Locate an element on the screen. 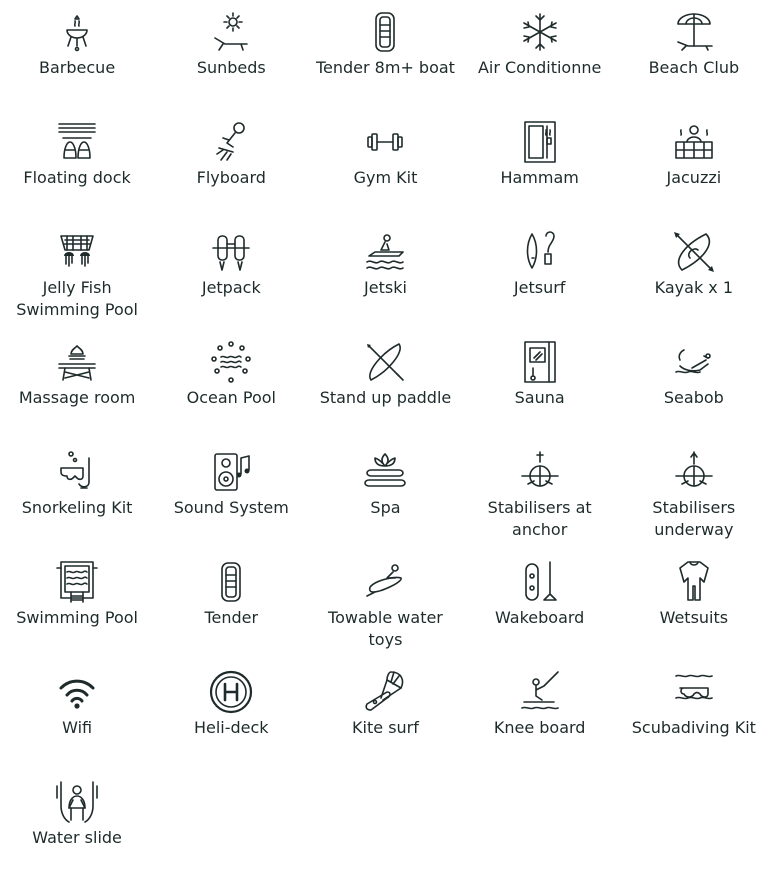  amenity-label: Air Conditionne is located at coordinates (539, 67).